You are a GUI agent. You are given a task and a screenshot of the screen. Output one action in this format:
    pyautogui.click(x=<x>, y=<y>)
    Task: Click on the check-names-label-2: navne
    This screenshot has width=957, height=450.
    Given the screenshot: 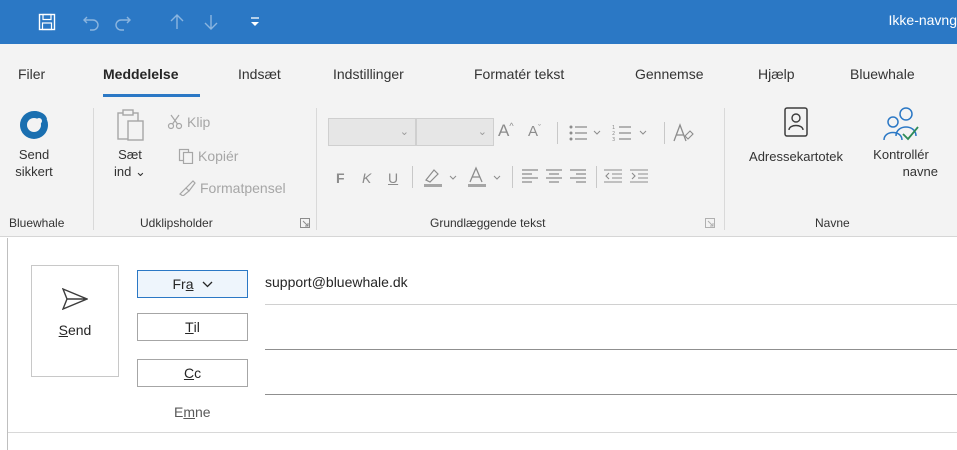 What is the action you would take?
    pyautogui.click(x=920, y=171)
    